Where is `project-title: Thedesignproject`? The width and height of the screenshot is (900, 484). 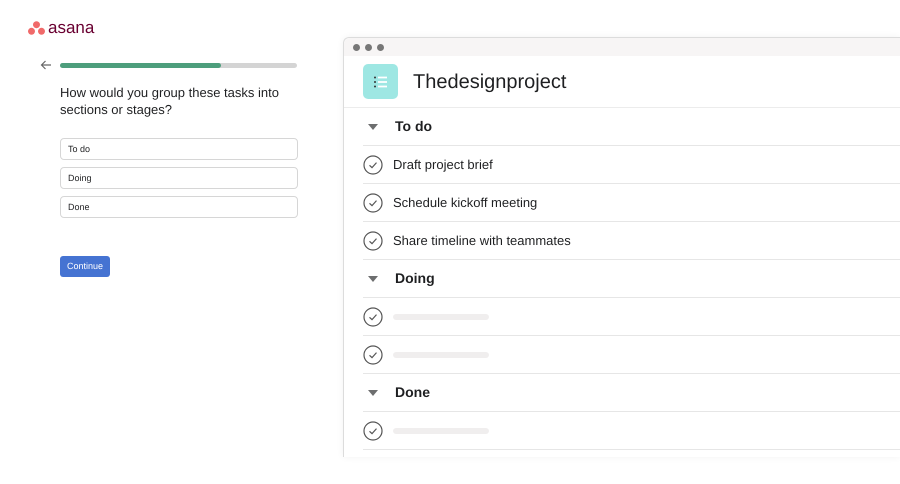
project-title: Thedesignproject is located at coordinates (489, 82).